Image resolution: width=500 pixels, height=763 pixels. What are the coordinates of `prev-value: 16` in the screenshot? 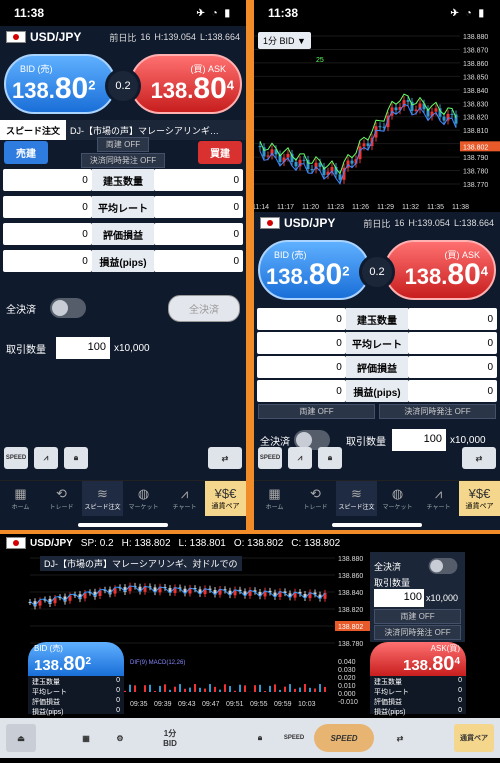 It's located at (399, 223).